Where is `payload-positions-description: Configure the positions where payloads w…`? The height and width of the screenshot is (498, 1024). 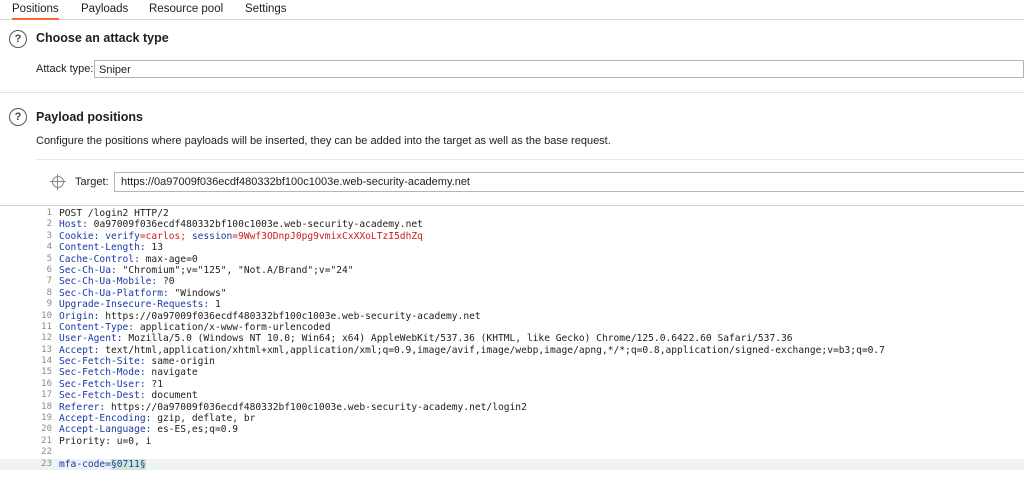 payload-positions-description: Configure the positions where payloads w… is located at coordinates (323, 141).